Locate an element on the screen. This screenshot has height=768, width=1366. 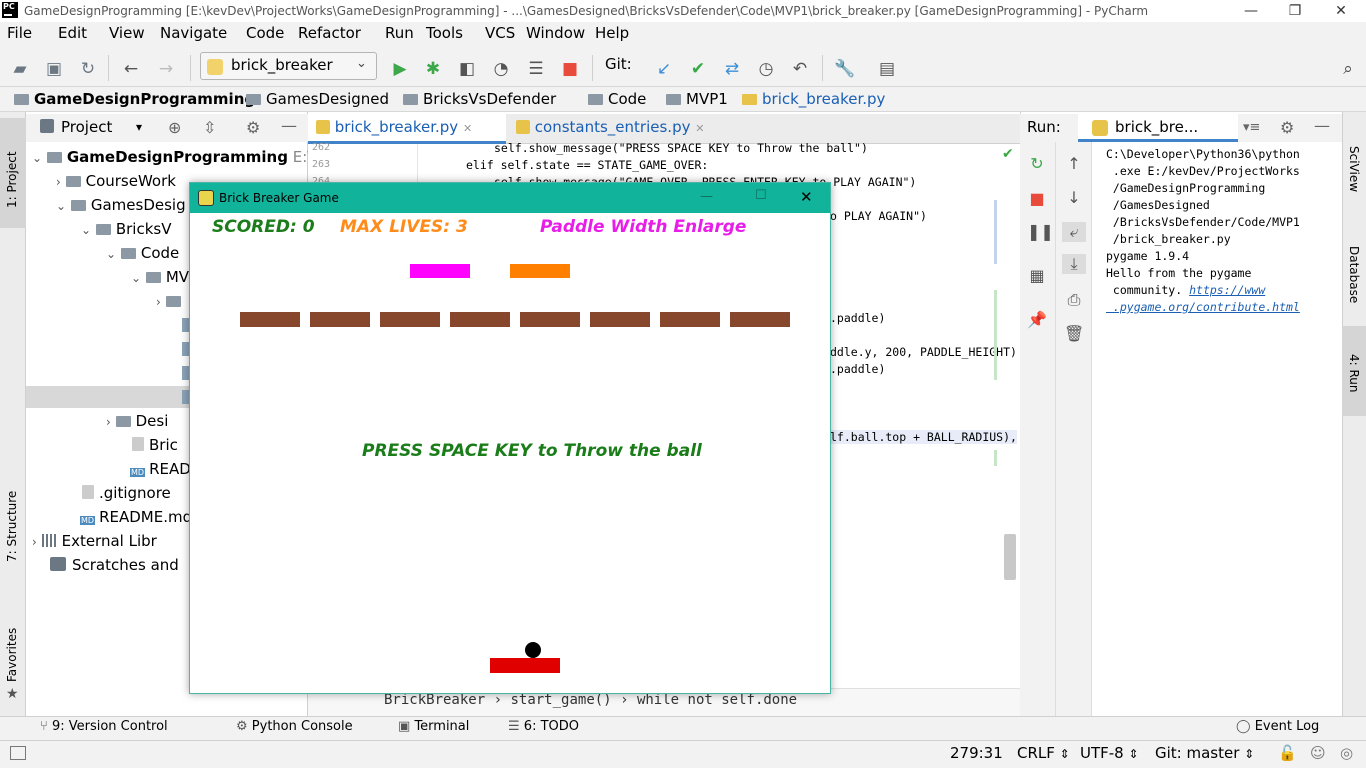
structure-tool-tab: 7: Structure is located at coordinates (12, 526).